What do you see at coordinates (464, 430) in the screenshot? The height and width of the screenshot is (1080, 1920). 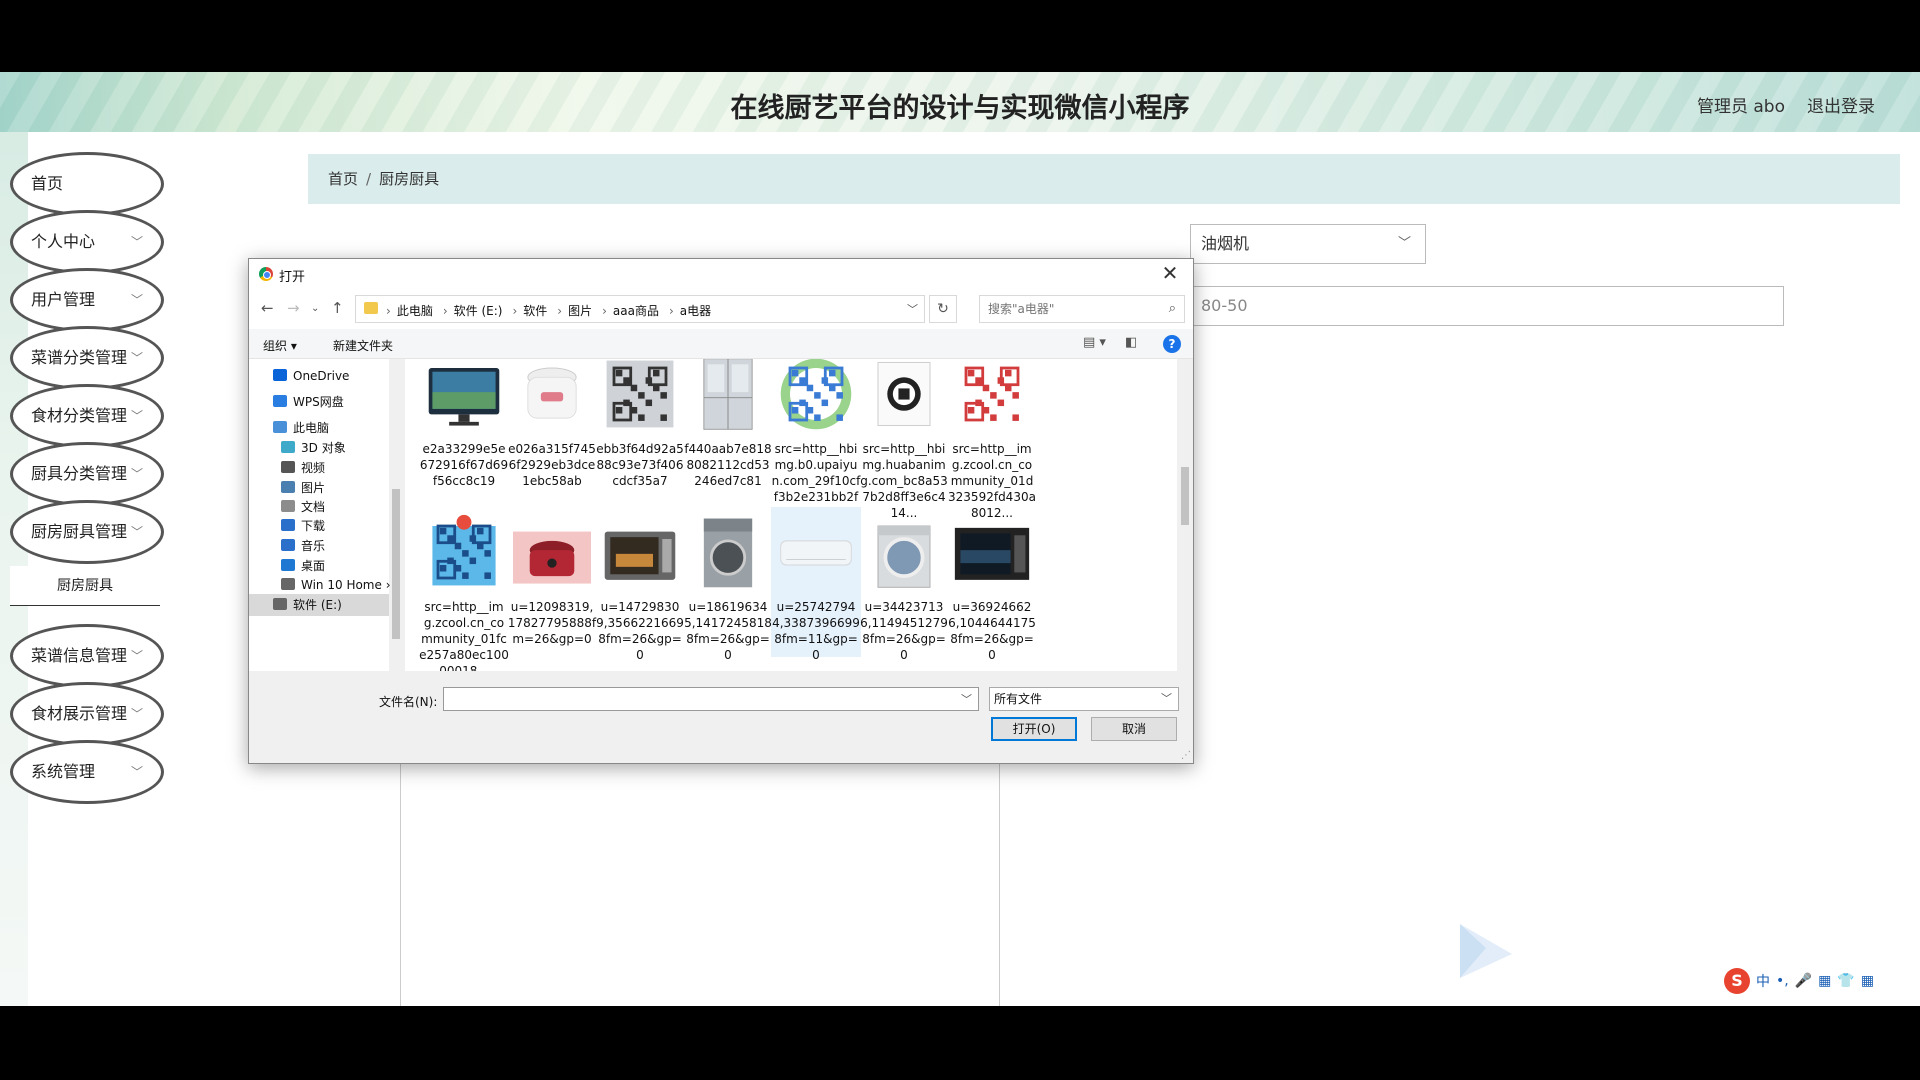 I see `file-item: e2a33299e5e672916f67d69f56cc8c19` at bounding box center [464, 430].